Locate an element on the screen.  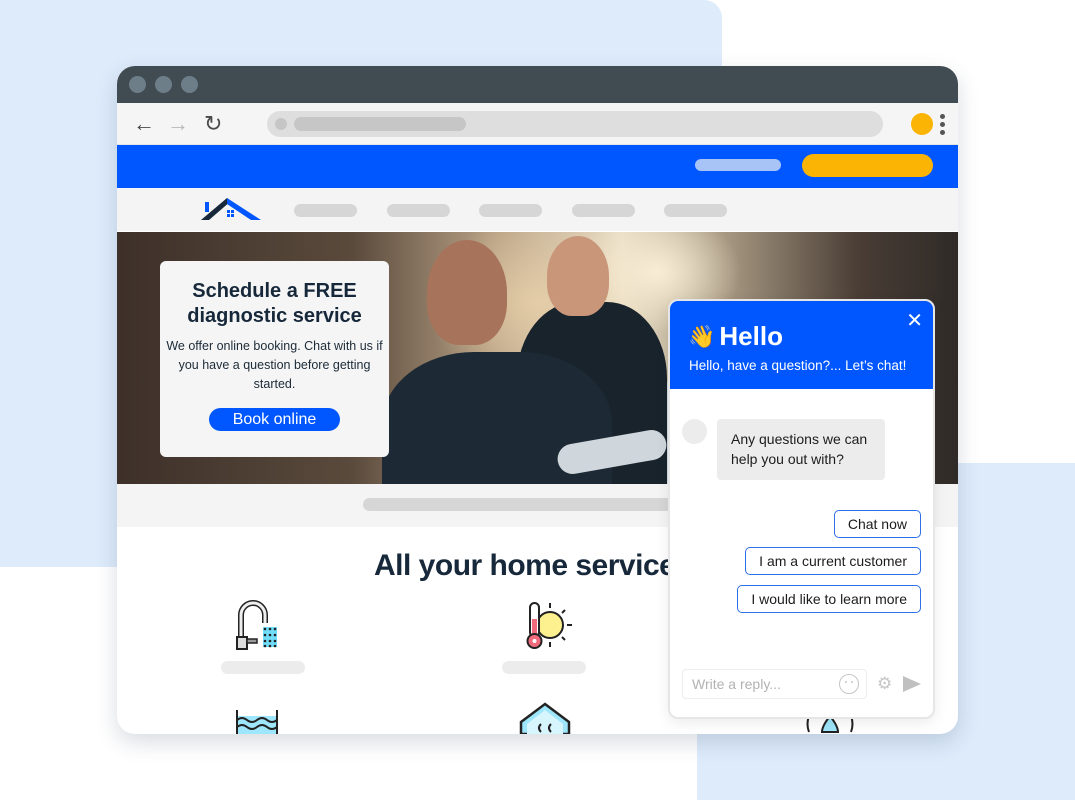
agent-avatar is located at coordinates (694, 431).